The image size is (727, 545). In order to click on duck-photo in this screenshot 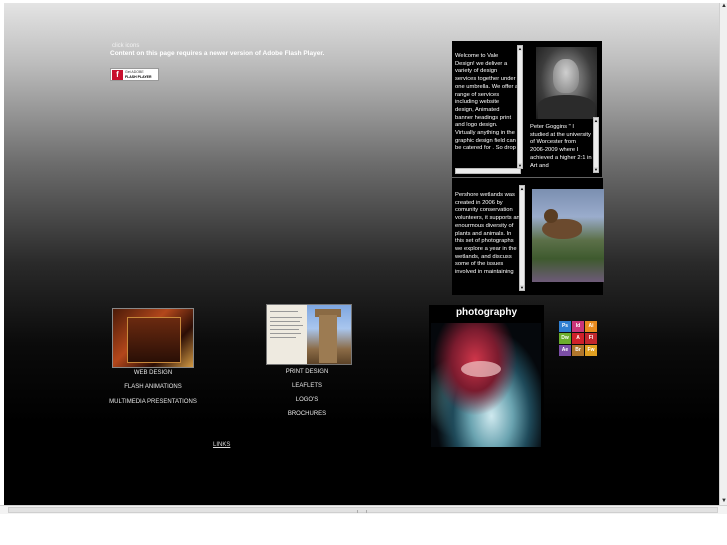, I will do `click(568, 235)`.